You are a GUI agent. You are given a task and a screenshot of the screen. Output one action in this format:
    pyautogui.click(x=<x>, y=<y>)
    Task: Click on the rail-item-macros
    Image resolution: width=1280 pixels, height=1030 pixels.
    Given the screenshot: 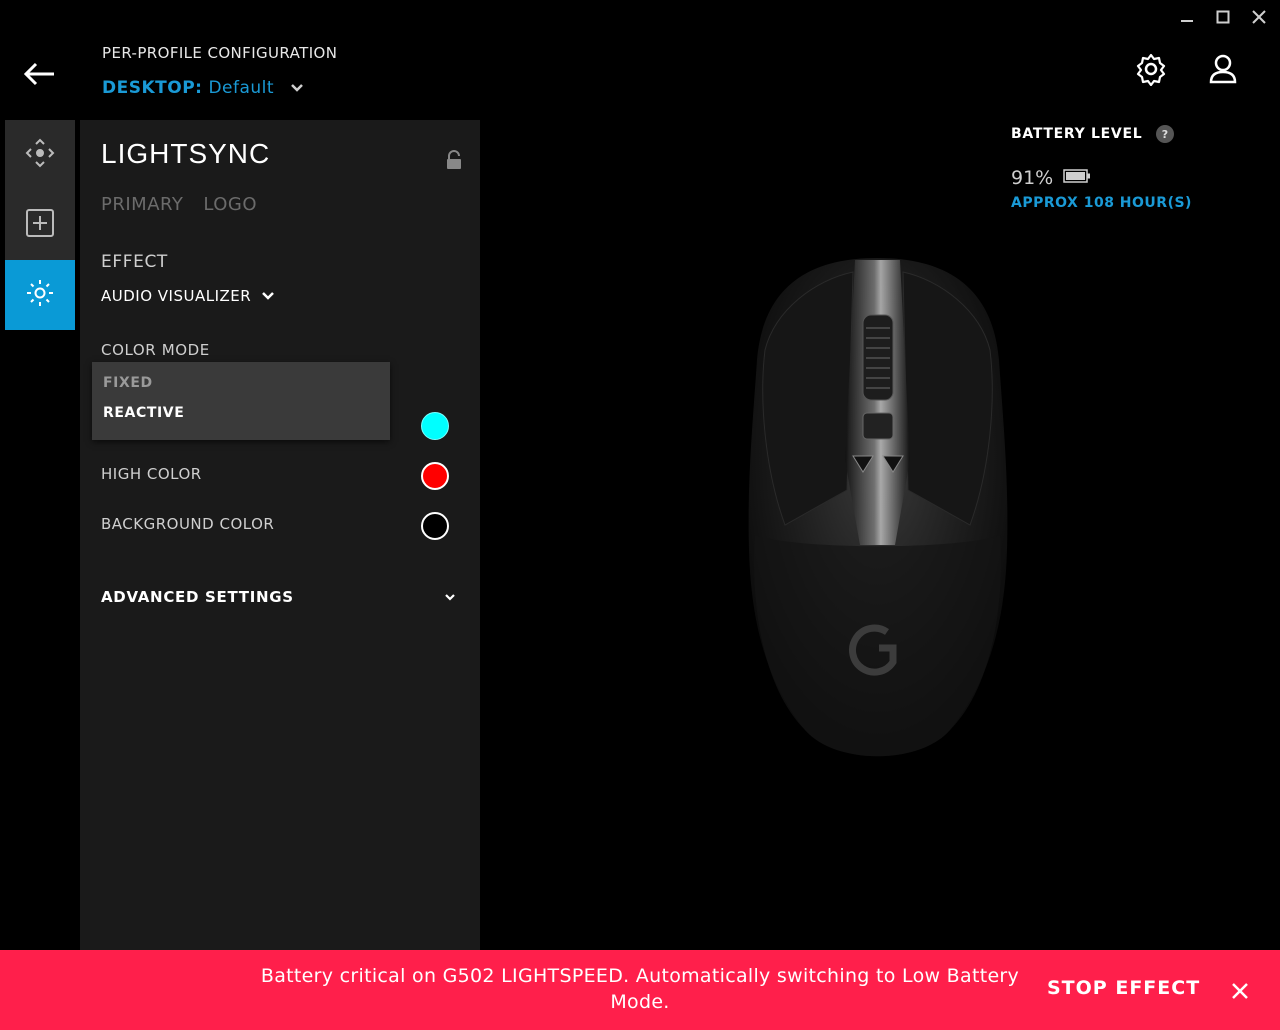 What is the action you would take?
    pyautogui.click(x=40, y=225)
    